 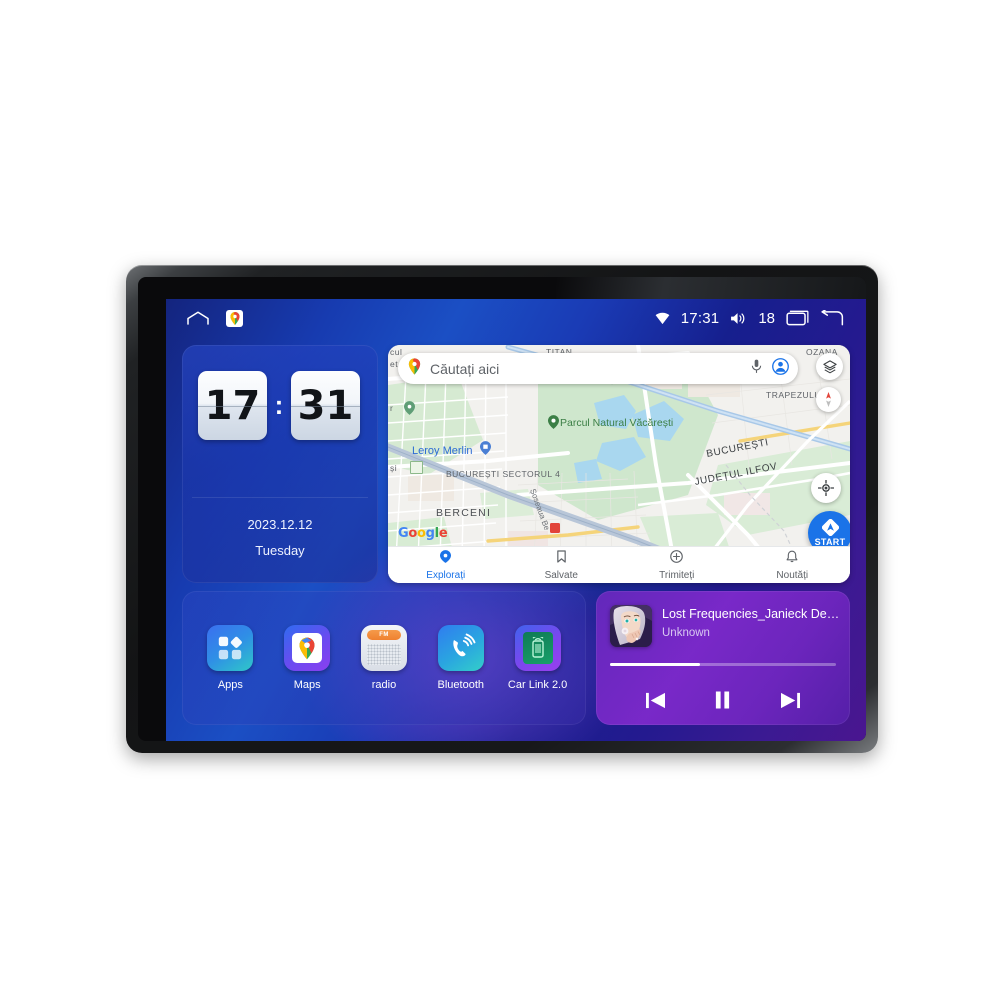 I want to click on back-icon, so click(x=832, y=318).